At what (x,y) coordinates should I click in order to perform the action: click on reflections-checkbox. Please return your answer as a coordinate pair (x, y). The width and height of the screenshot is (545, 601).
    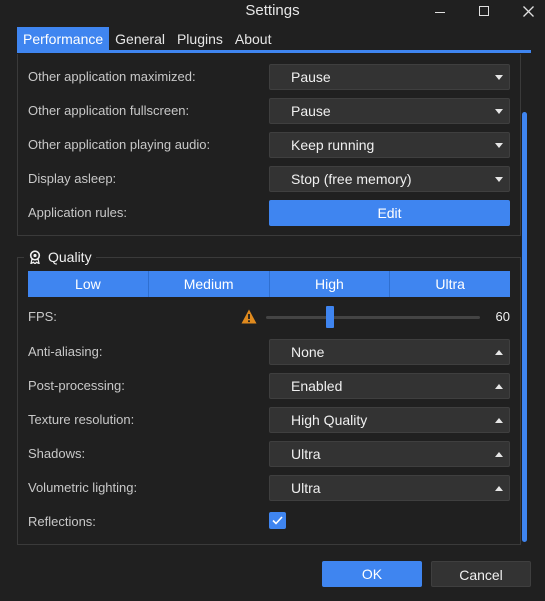
    Looking at the image, I should click on (277, 520).